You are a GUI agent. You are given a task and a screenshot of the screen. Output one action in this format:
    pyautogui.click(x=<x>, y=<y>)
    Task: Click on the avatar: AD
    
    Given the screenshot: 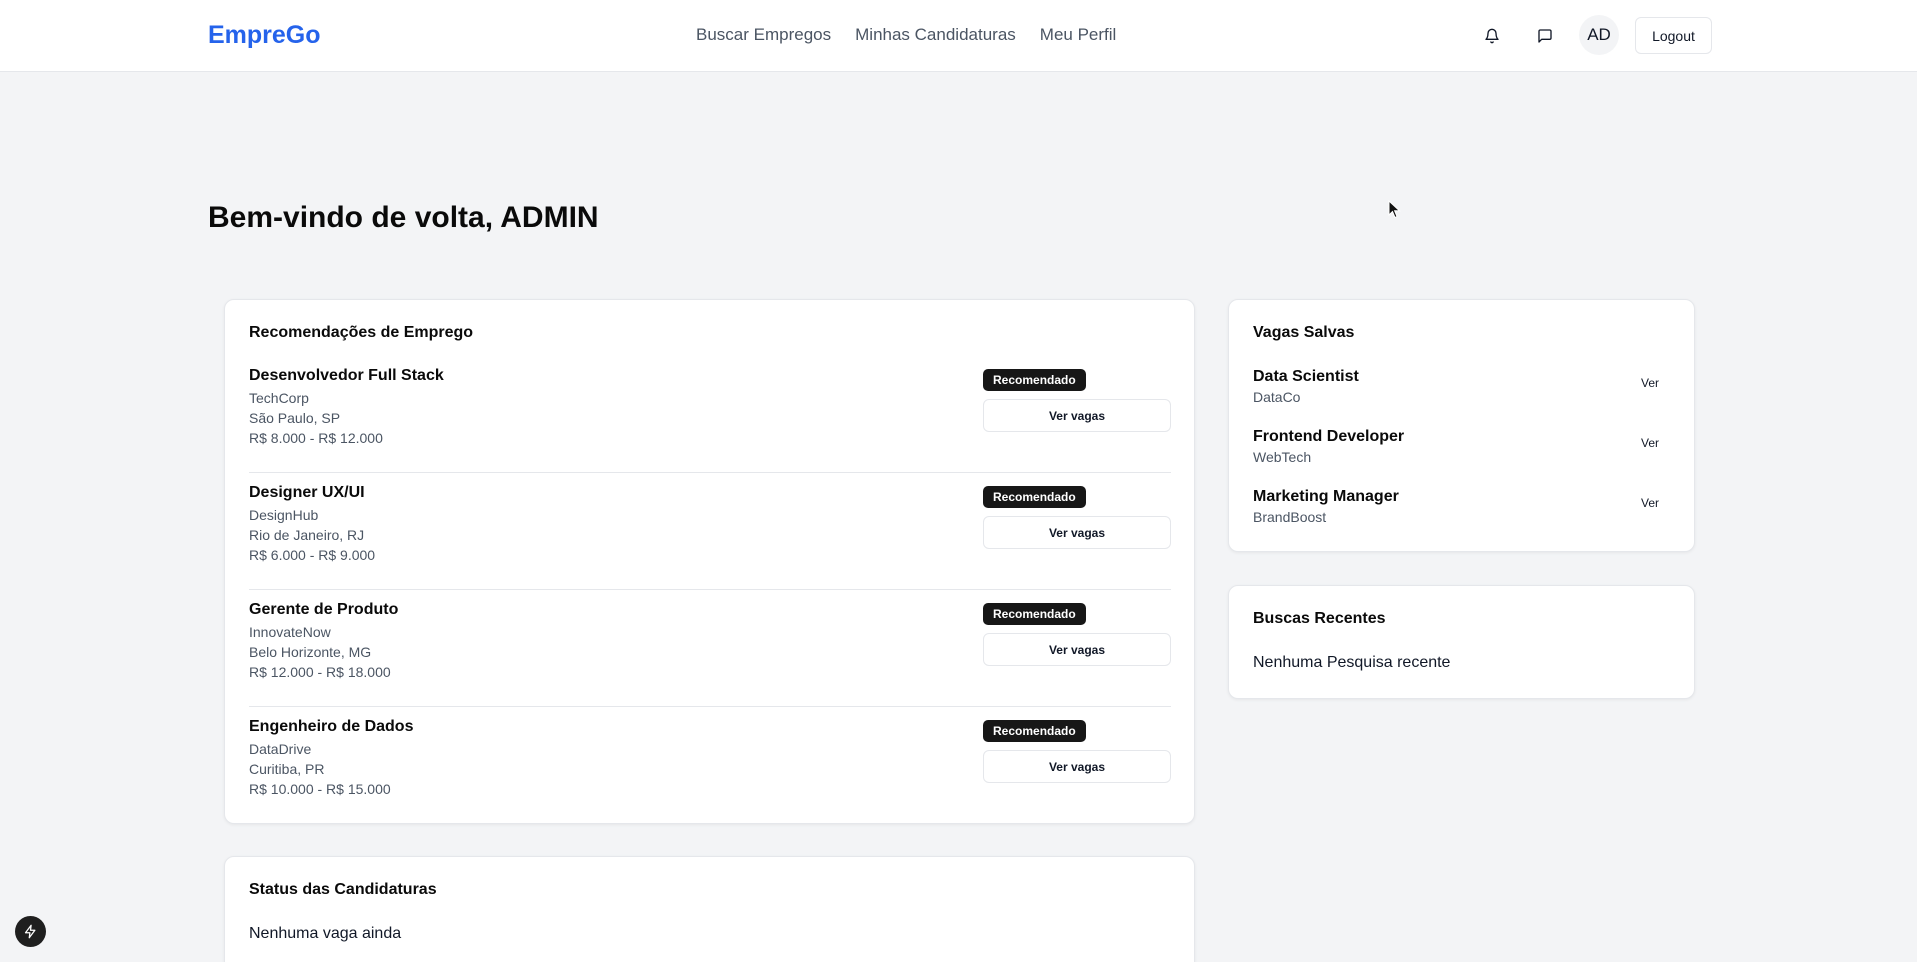 What is the action you would take?
    pyautogui.click(x=1599, y=35)
    